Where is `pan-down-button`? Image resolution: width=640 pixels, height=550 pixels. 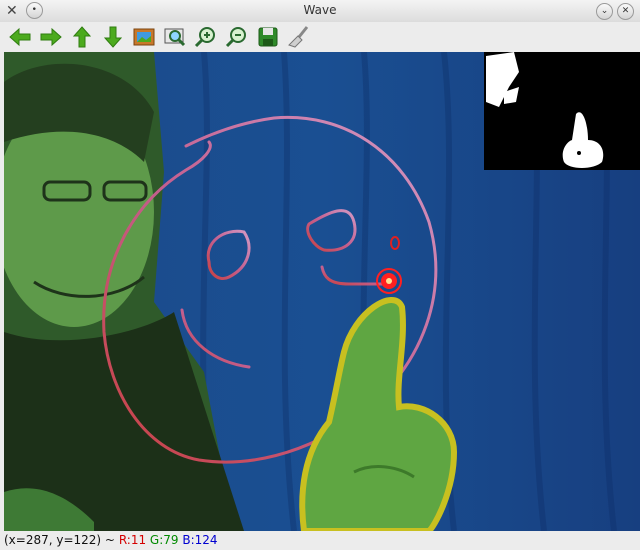 pan-down-button is located at coordinates (112, 37).